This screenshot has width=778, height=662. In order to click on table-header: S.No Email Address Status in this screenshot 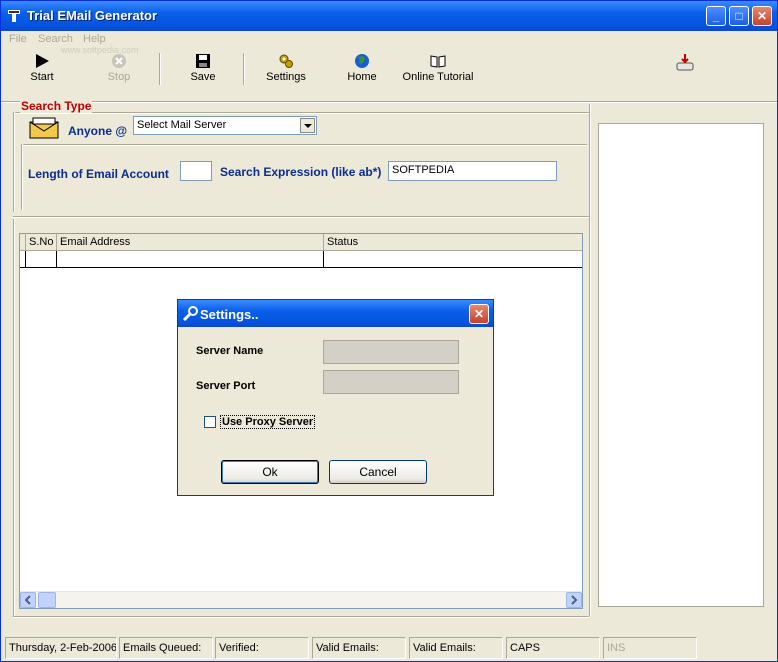, I will do `click(301, 242)`.